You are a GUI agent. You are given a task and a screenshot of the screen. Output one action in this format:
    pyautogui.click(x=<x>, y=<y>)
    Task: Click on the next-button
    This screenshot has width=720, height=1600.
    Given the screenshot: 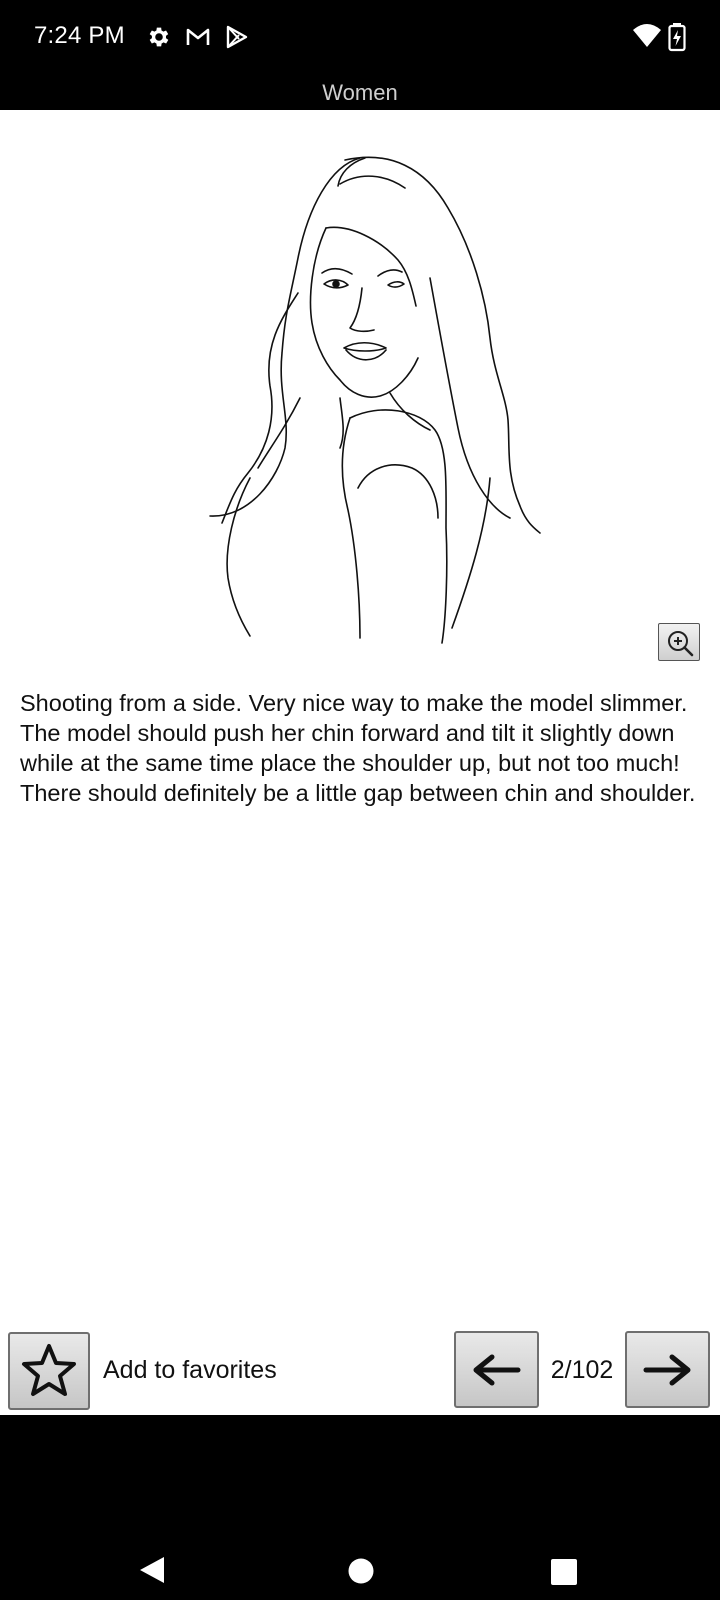 What is the action you would take?
    pyautogui.click(x=667, y=1369)
    